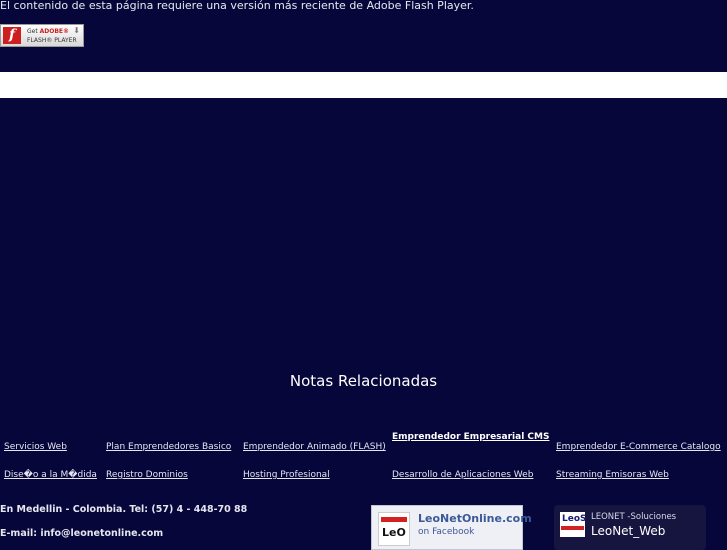 Image resolution: width=727 pixels, height=550 pixels. I want to click on link-streaming-emisoras: Streaming Emisoras Web, so click(612, 475).